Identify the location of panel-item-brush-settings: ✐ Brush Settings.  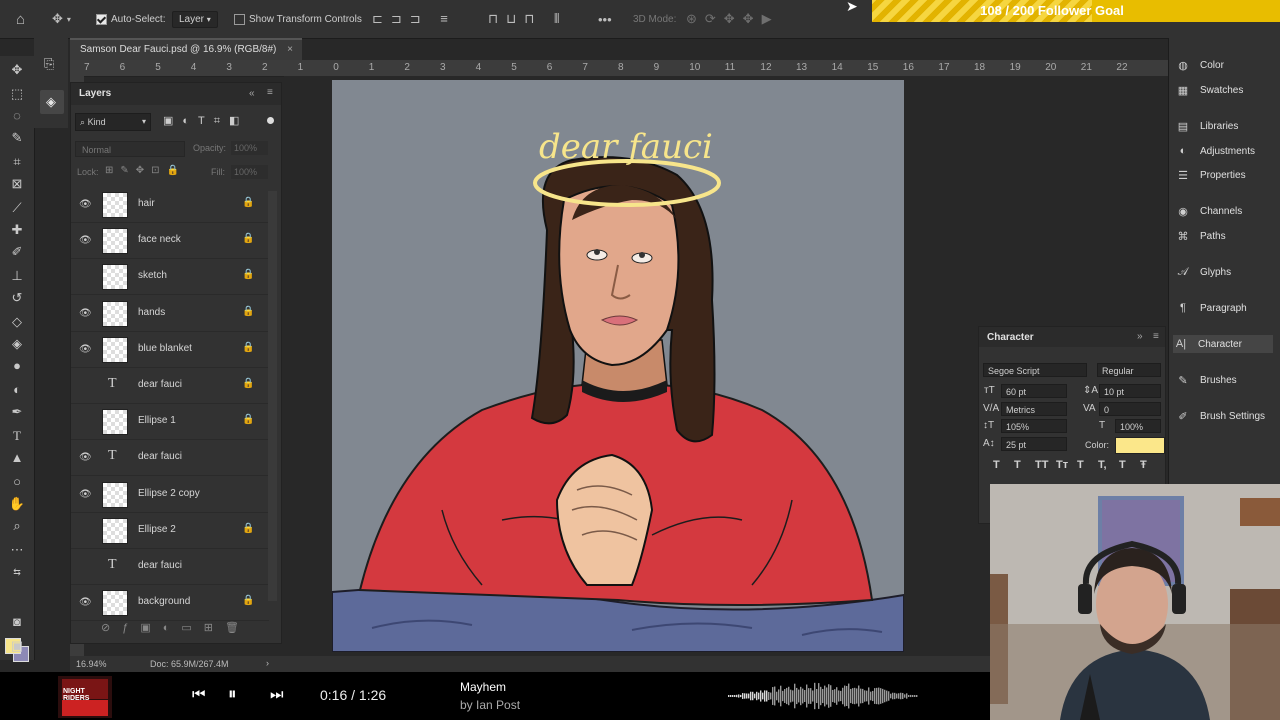
(1225, 416).